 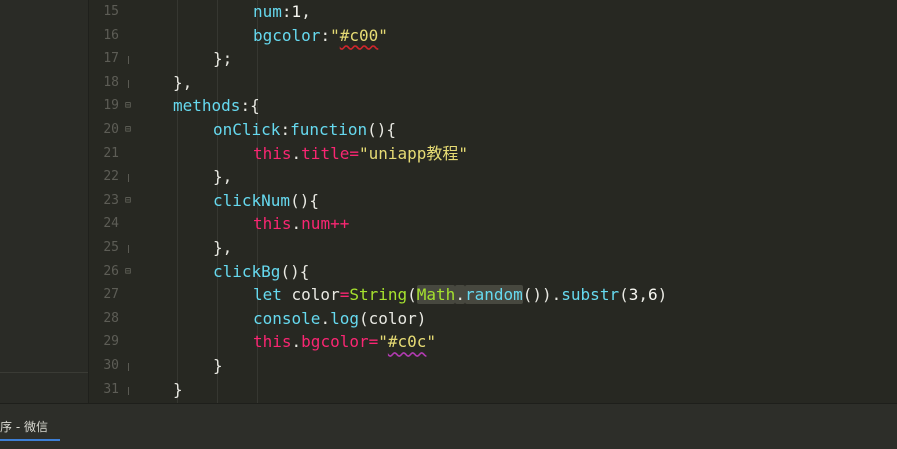 I want to click on code-line: 16 bgcolor:"#c00", so click(x=493, y=36).